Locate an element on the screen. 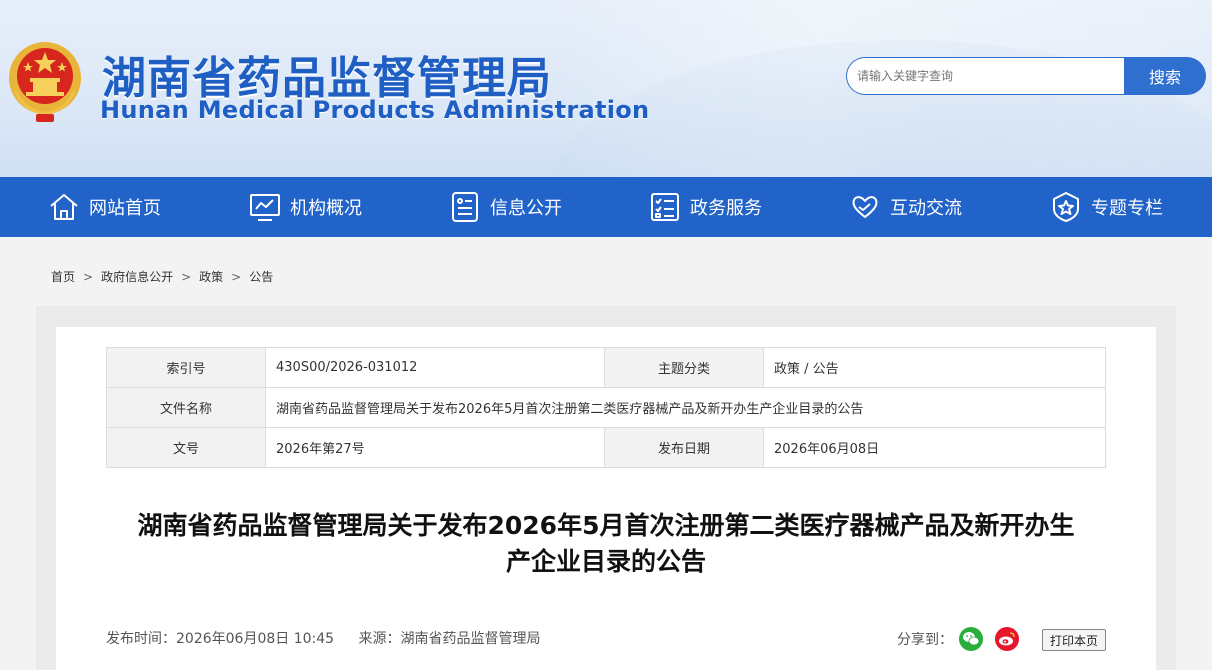 Image resolution: width=1212 pixels, height=670 pixels. article-info: 发布时间：2026年06月08日 10:45 来源：湖南省药品监督管理局 is located at coordinates (323, 638).